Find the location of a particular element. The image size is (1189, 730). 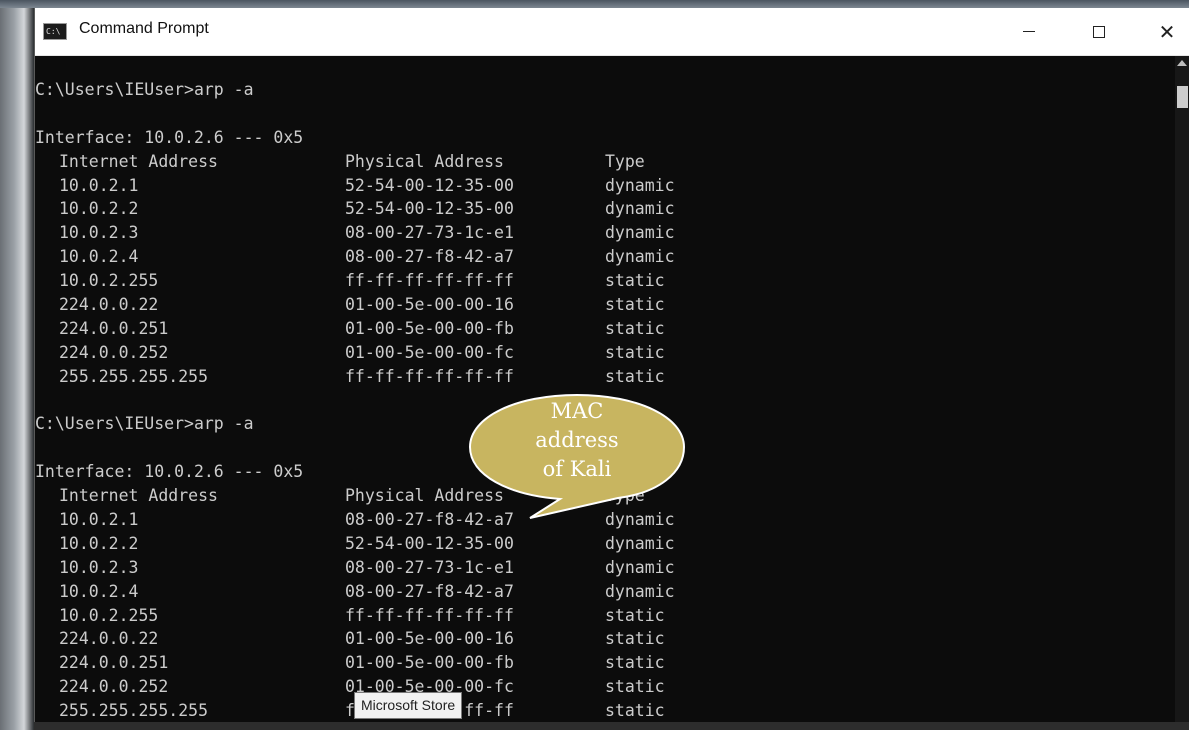

maximize-icon is located at coordinates (1099, 31).